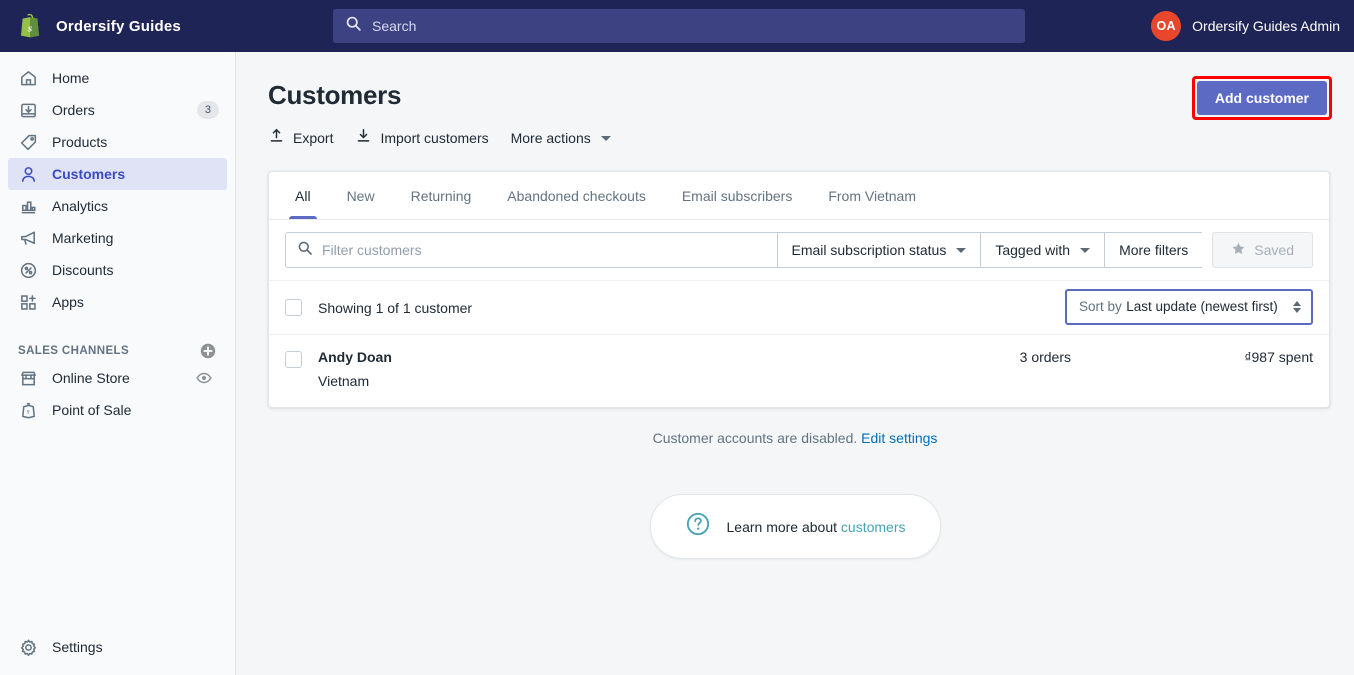 This screenshot has height=675, width=1354. What do you see at coordinates (1297, 307) in the screenshot?
I see `stepper-icon` at bounding box center [1297, 307].